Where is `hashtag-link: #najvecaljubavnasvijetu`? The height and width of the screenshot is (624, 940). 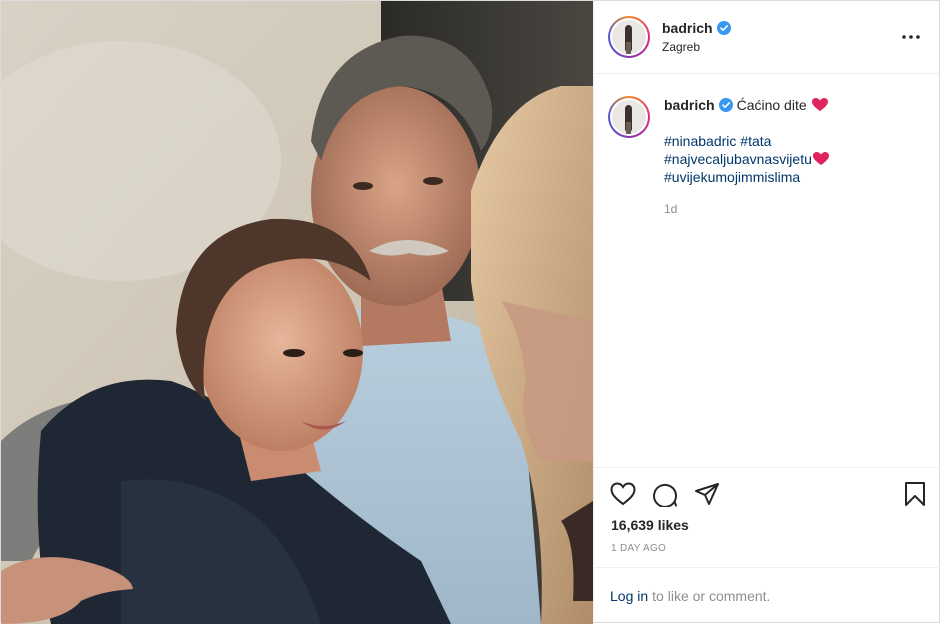
hashtag-link: #najvecaljubavnasvijetu is located at coordinates (738, 159).